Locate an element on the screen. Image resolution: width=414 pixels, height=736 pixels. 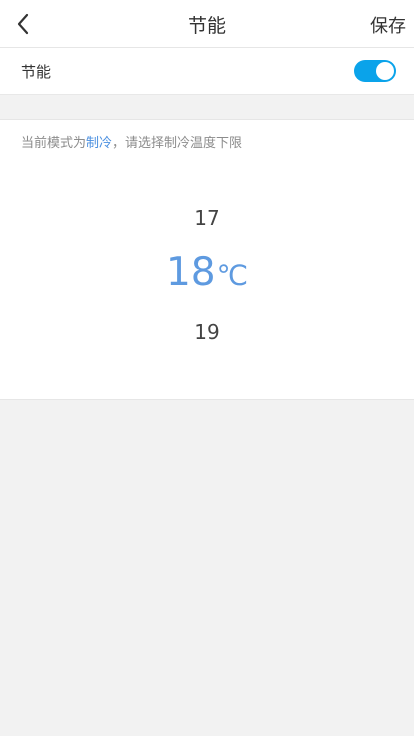
hint-suffix: ，请选择制冷温度下限 is located at coordinates (177, 143).